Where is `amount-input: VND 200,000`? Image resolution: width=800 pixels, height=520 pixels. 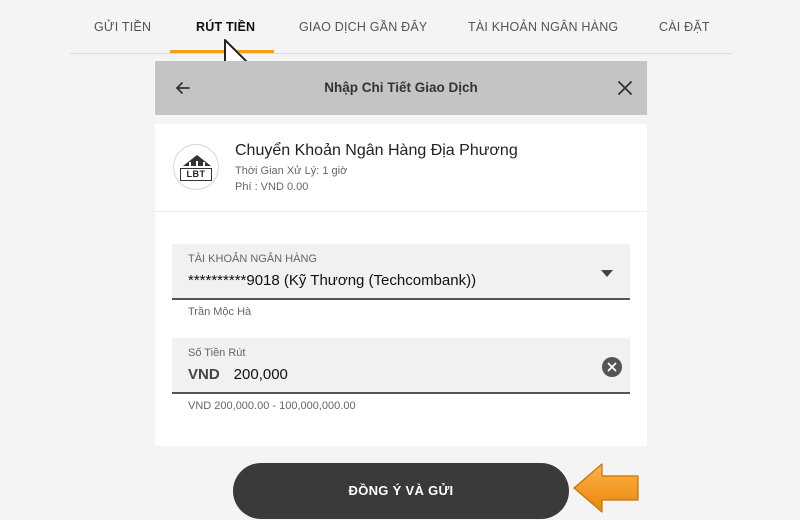
amount-input: VND 200,000 is located at coordinates (238, 374).